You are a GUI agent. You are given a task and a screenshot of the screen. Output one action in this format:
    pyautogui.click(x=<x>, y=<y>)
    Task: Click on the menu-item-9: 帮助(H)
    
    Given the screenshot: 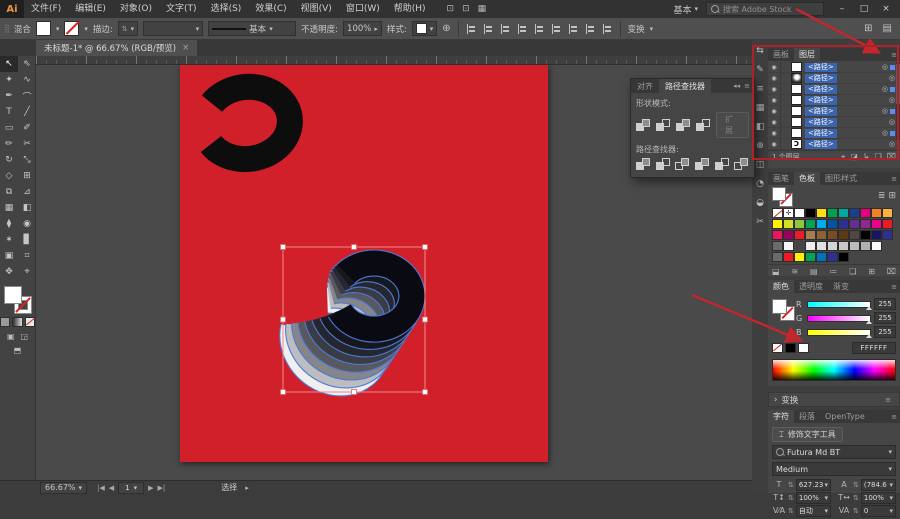 What is the action you would take?
    pyautogui.click(x=410, y=9)
    